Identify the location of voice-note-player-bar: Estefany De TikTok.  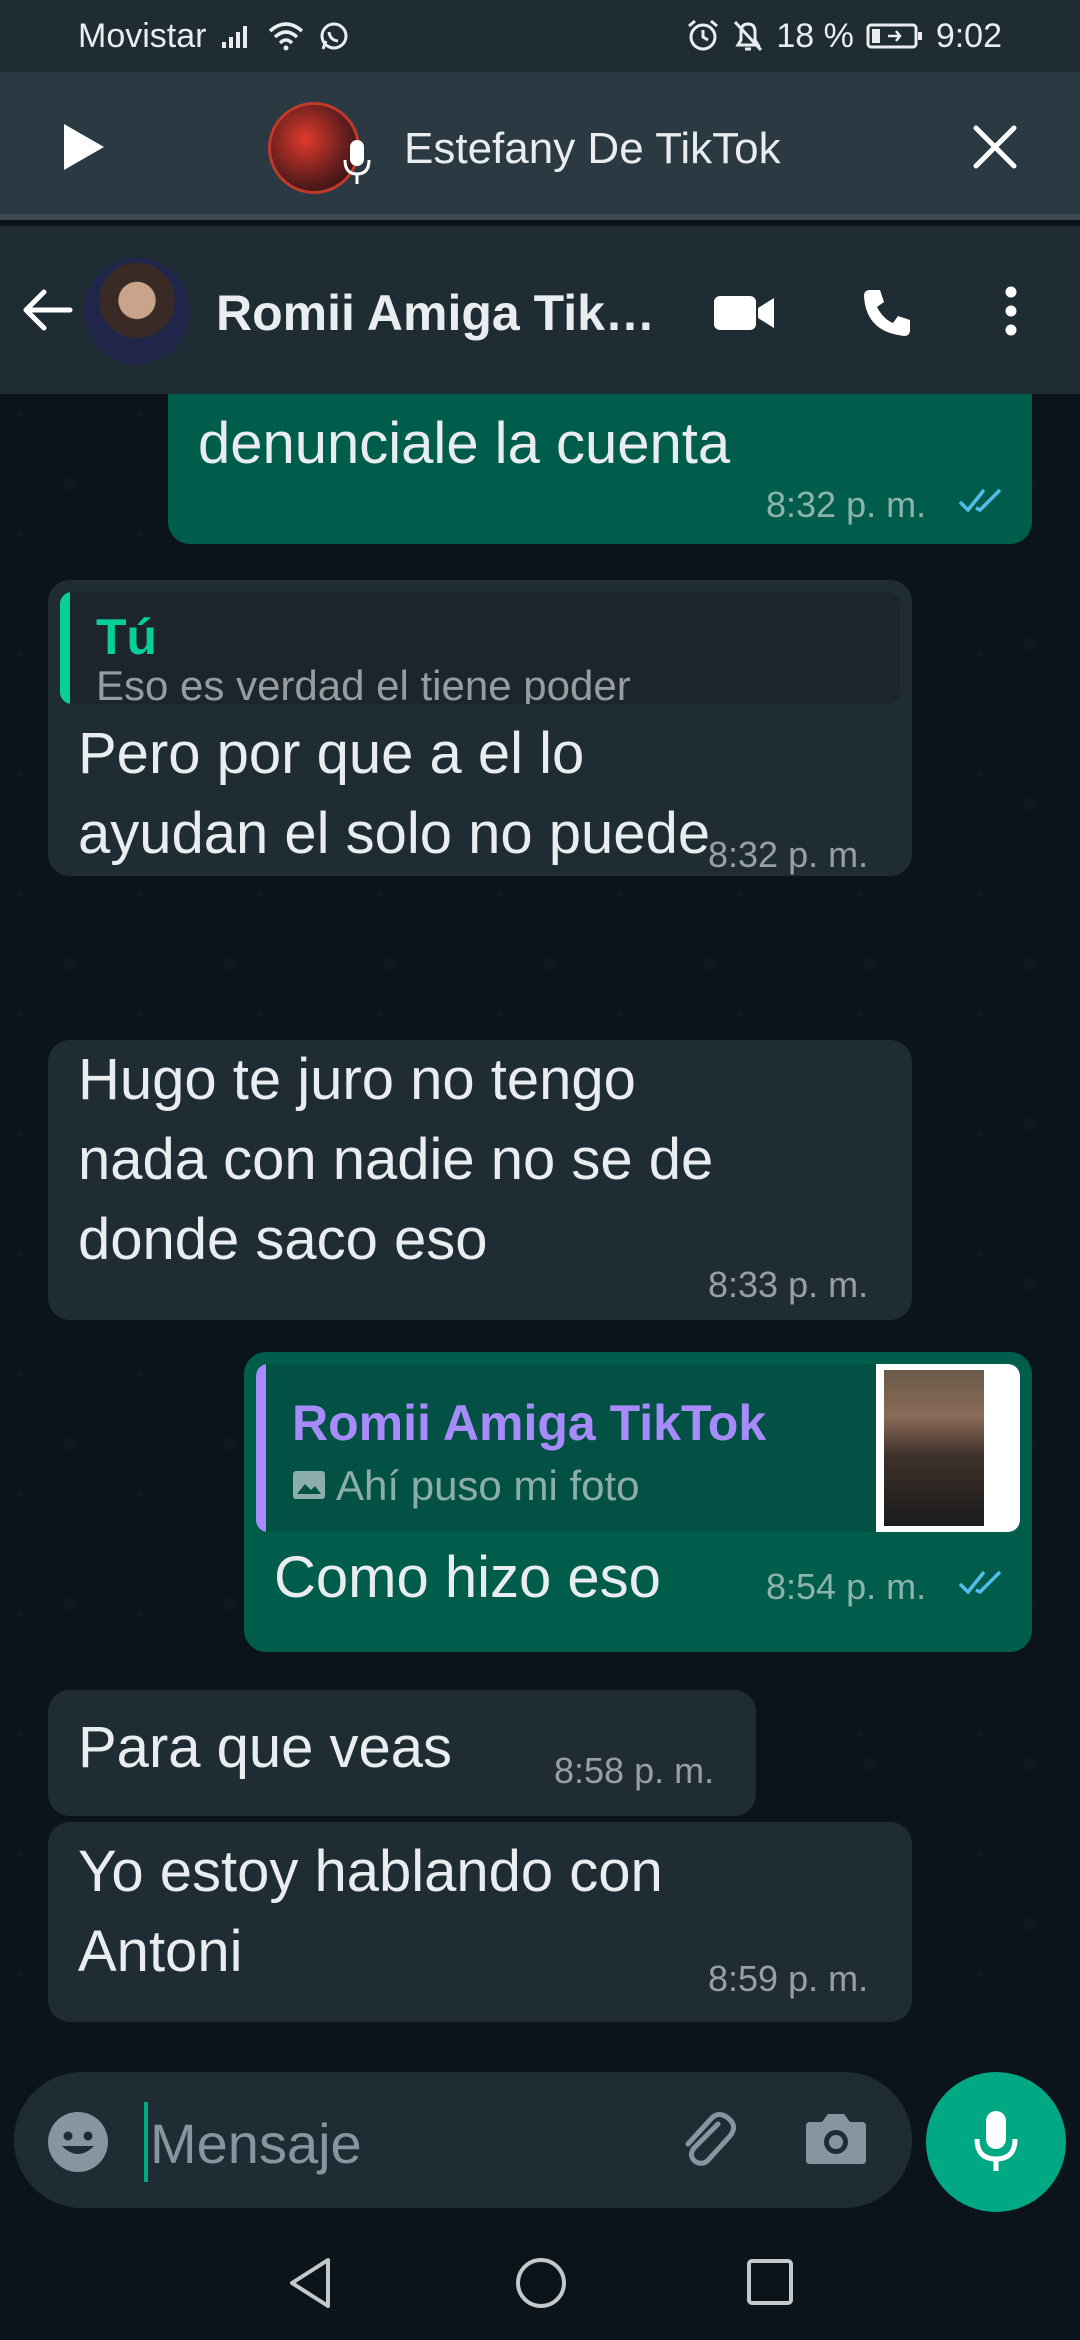
(540, 146).